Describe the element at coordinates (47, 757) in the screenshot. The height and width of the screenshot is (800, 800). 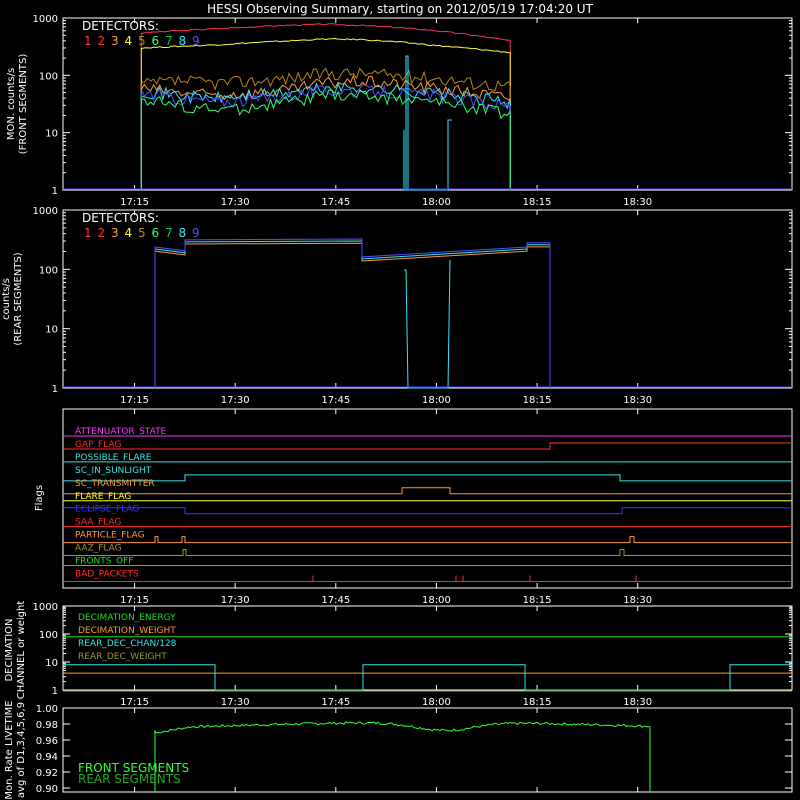
I see `livetime-y-tick-label: 0.94` at that location.